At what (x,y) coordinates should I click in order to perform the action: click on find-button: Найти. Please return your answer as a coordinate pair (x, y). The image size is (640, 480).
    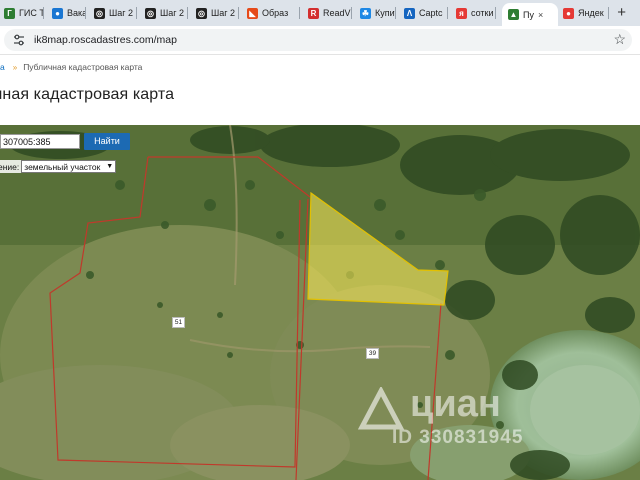
    Looking at the image, I should click on (107, 141).